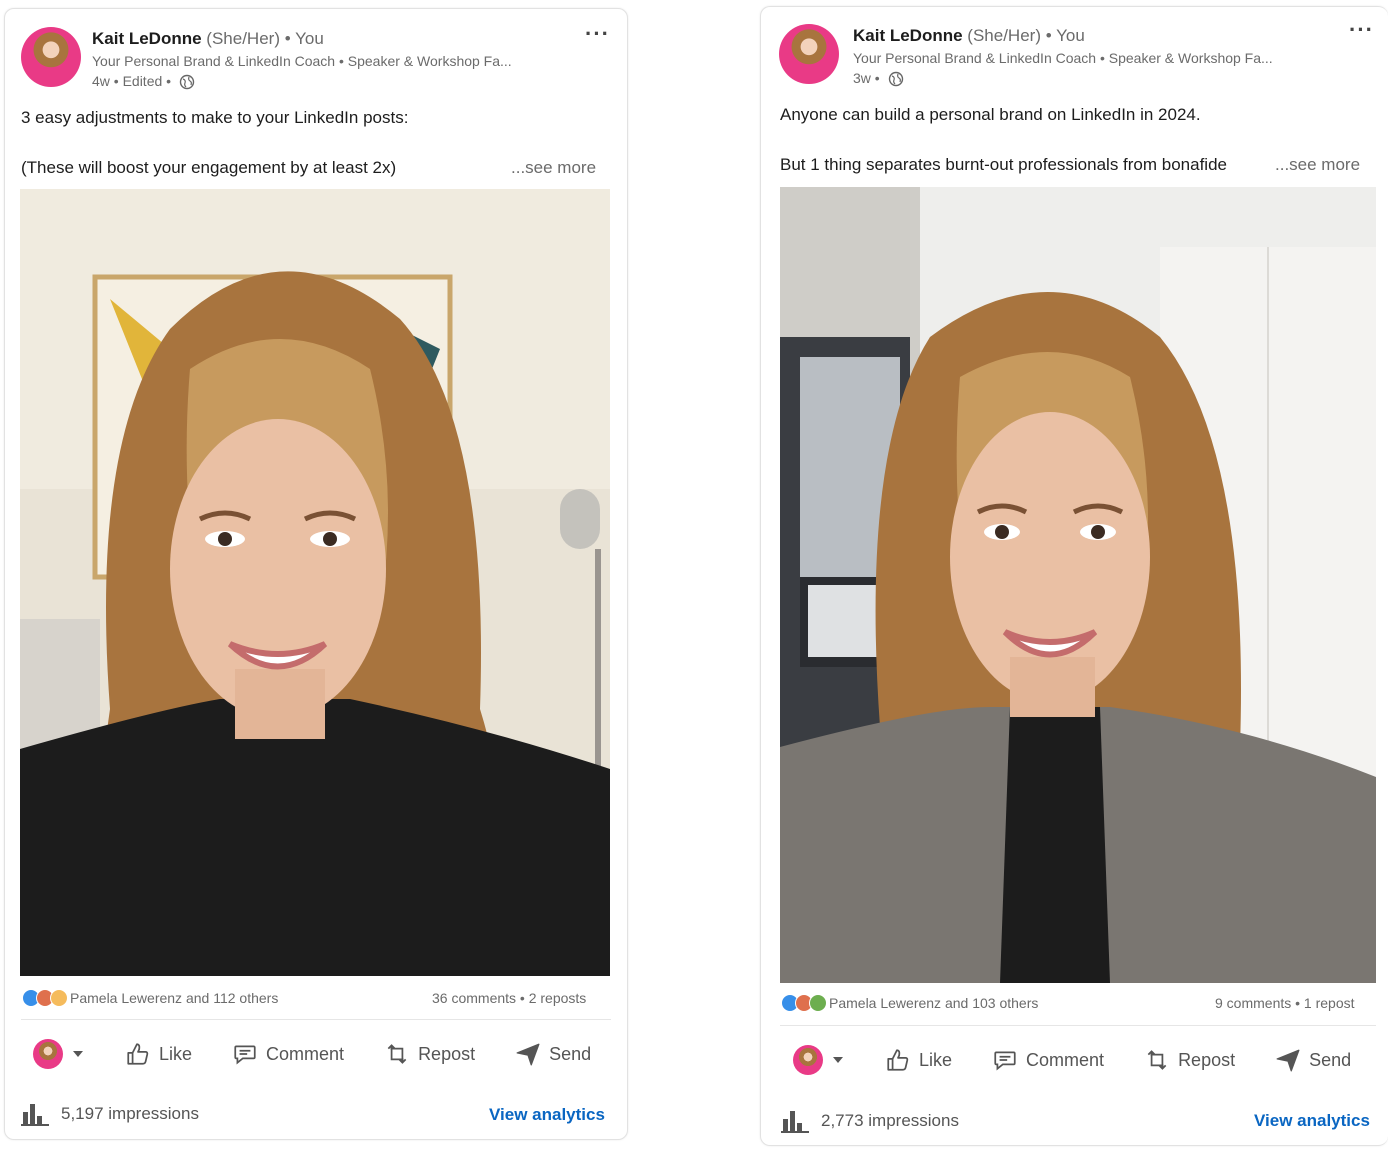 Image resolution: width=1388 pixels, height=1152 pixels. I want to click on impressions: 5,197 impressions, so click(110, 1114).